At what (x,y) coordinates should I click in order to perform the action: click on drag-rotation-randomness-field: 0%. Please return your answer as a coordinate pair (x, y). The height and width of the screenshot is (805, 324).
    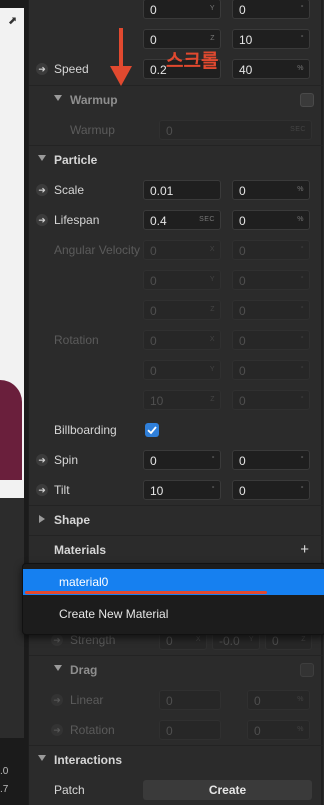
    Looking at the image, I should click on (278, 730).